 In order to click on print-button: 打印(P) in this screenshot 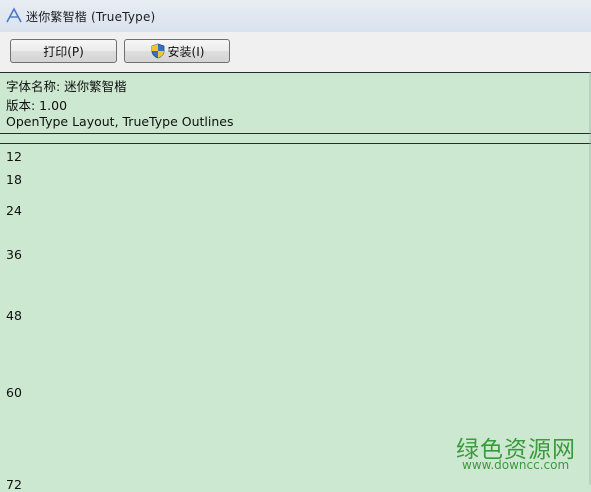, I will do `click(63, 51)`.